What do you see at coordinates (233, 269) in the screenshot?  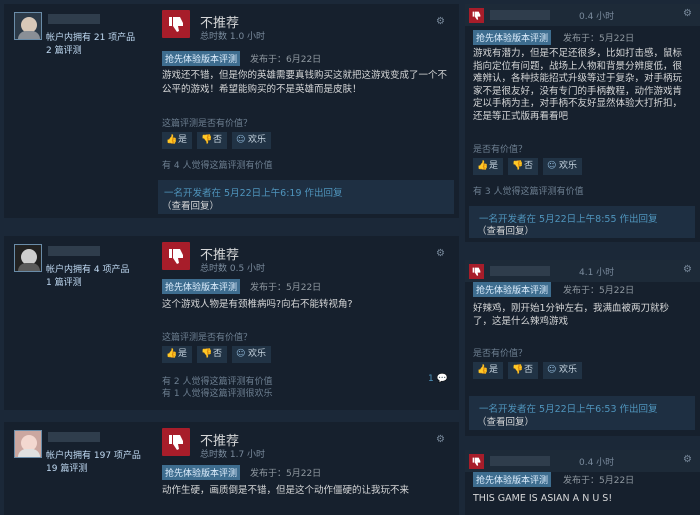 I see `playtime: 总时数 0.5 小时` at bounding box center [233, 269].